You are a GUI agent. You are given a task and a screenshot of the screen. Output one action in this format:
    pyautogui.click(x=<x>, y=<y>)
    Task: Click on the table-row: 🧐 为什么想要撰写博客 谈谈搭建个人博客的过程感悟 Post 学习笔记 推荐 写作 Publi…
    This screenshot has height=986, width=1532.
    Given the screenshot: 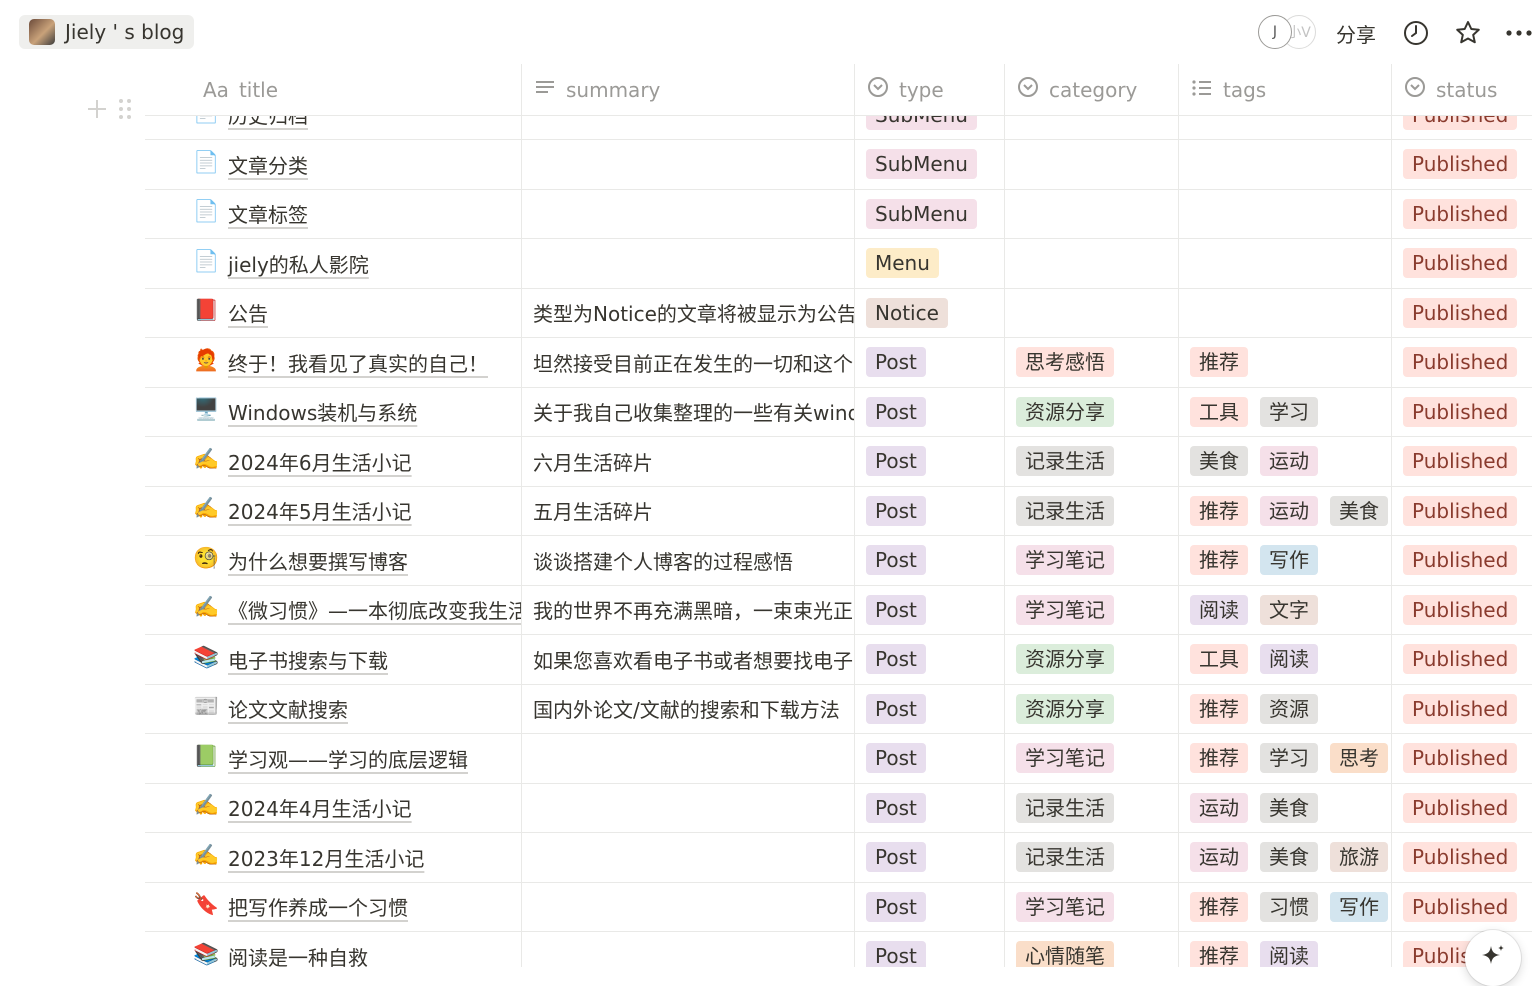 What is the action you would take?
    pyautogui.click(x=838, y=560)
    